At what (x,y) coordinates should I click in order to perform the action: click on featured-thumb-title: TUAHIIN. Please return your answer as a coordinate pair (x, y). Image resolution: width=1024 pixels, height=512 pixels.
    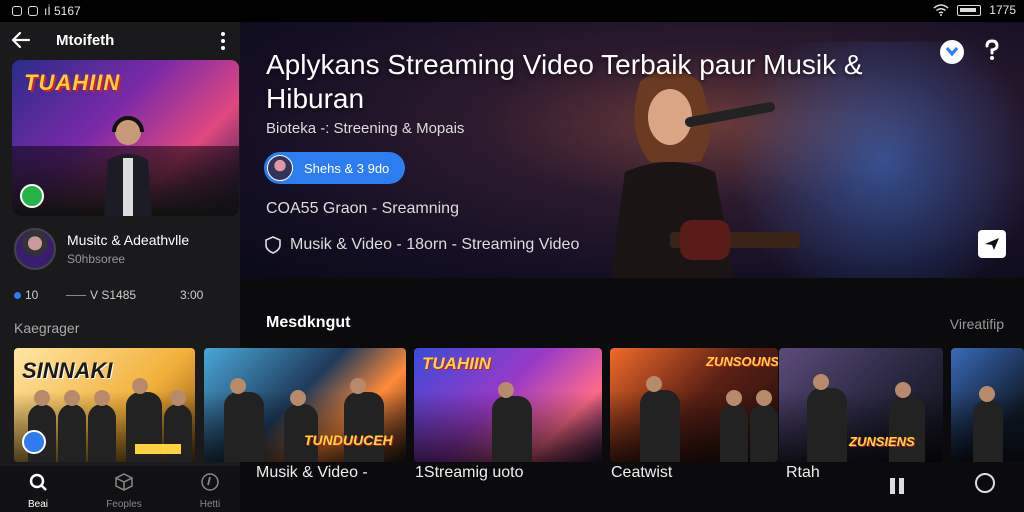
    Looking at the image, I should click on (72, 82).